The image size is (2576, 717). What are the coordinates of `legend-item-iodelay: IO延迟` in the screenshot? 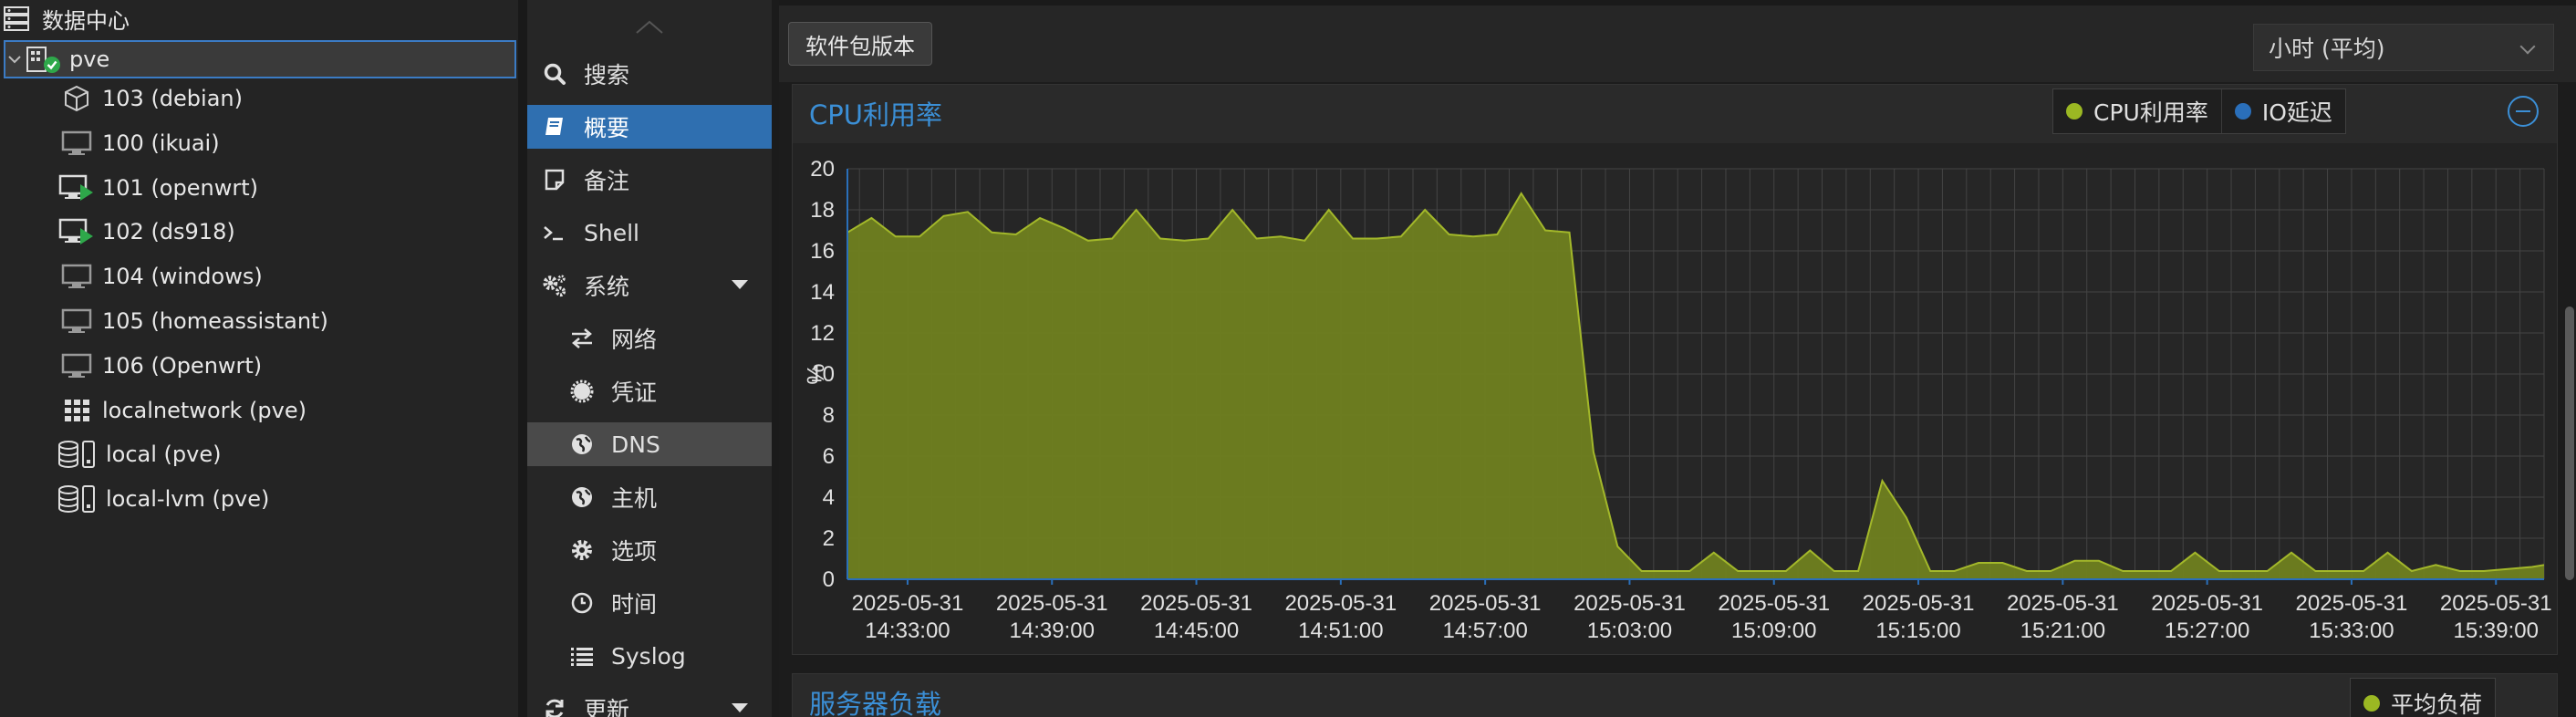 It's located at (2282, 111).